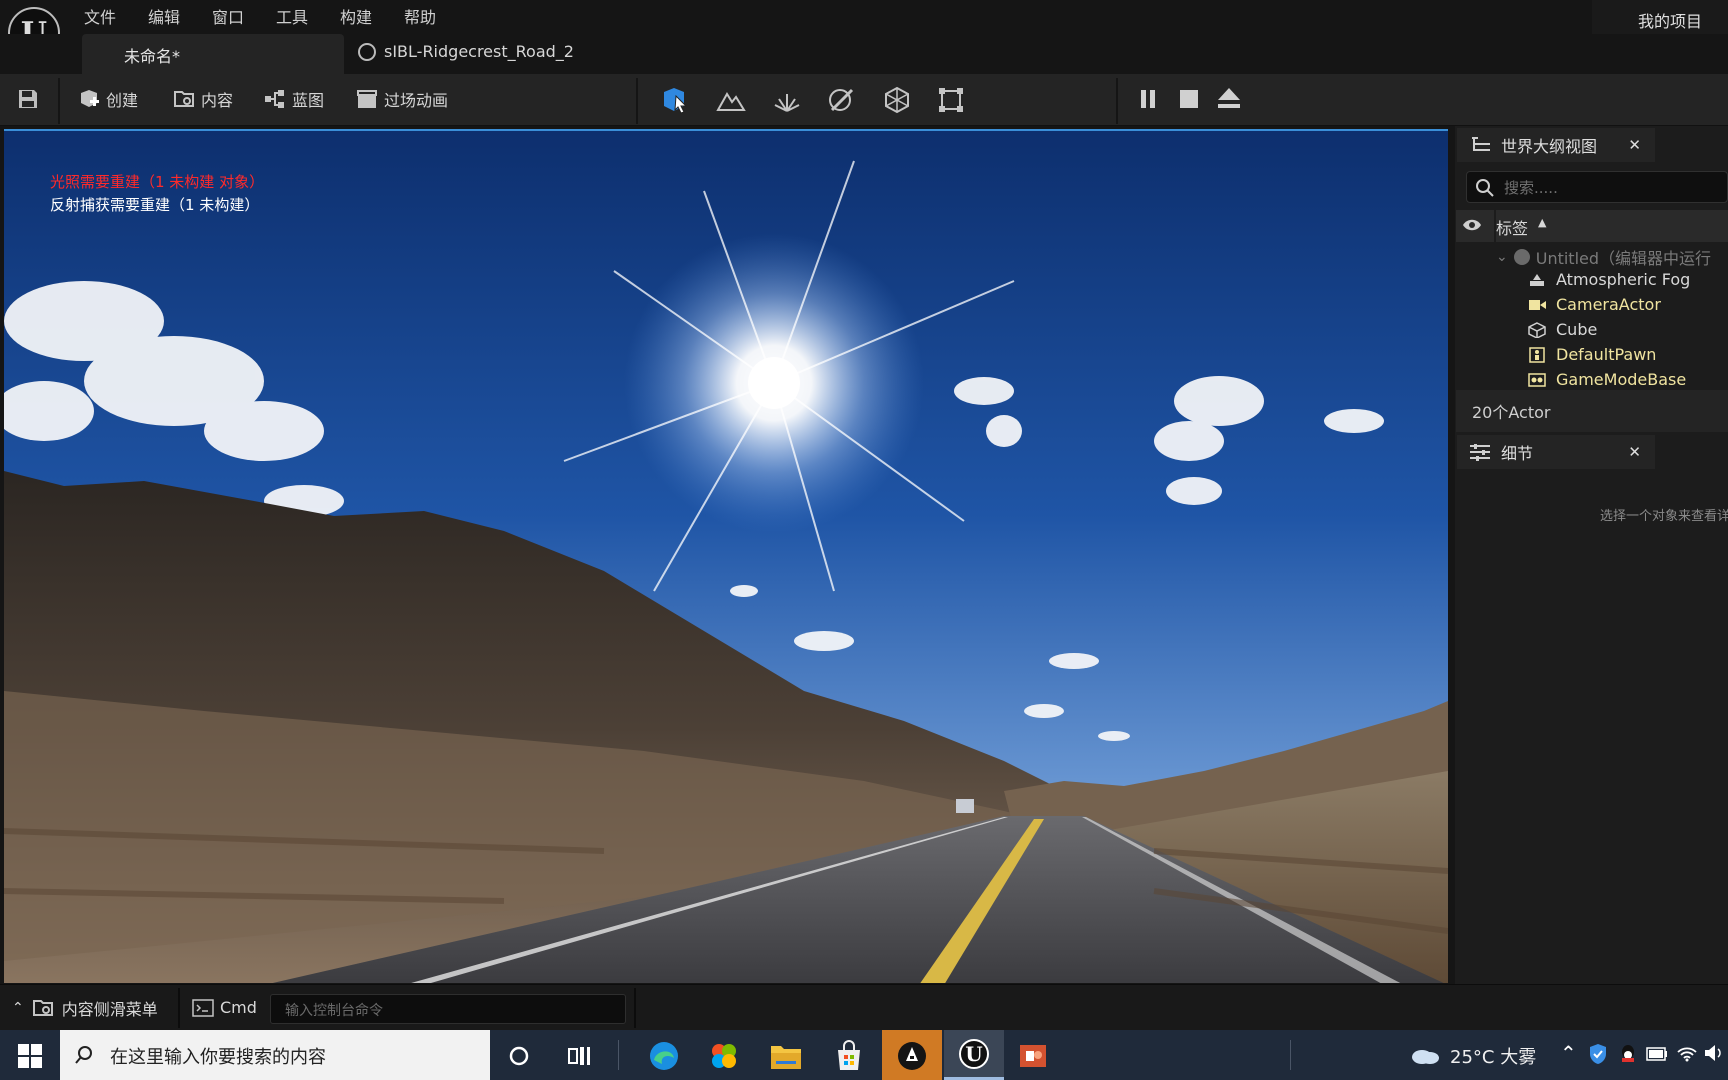 Image resolution: width=1728 pixels, height=1080 pixels. I want to click on project-name: 我的项目, so click(1670, 20).